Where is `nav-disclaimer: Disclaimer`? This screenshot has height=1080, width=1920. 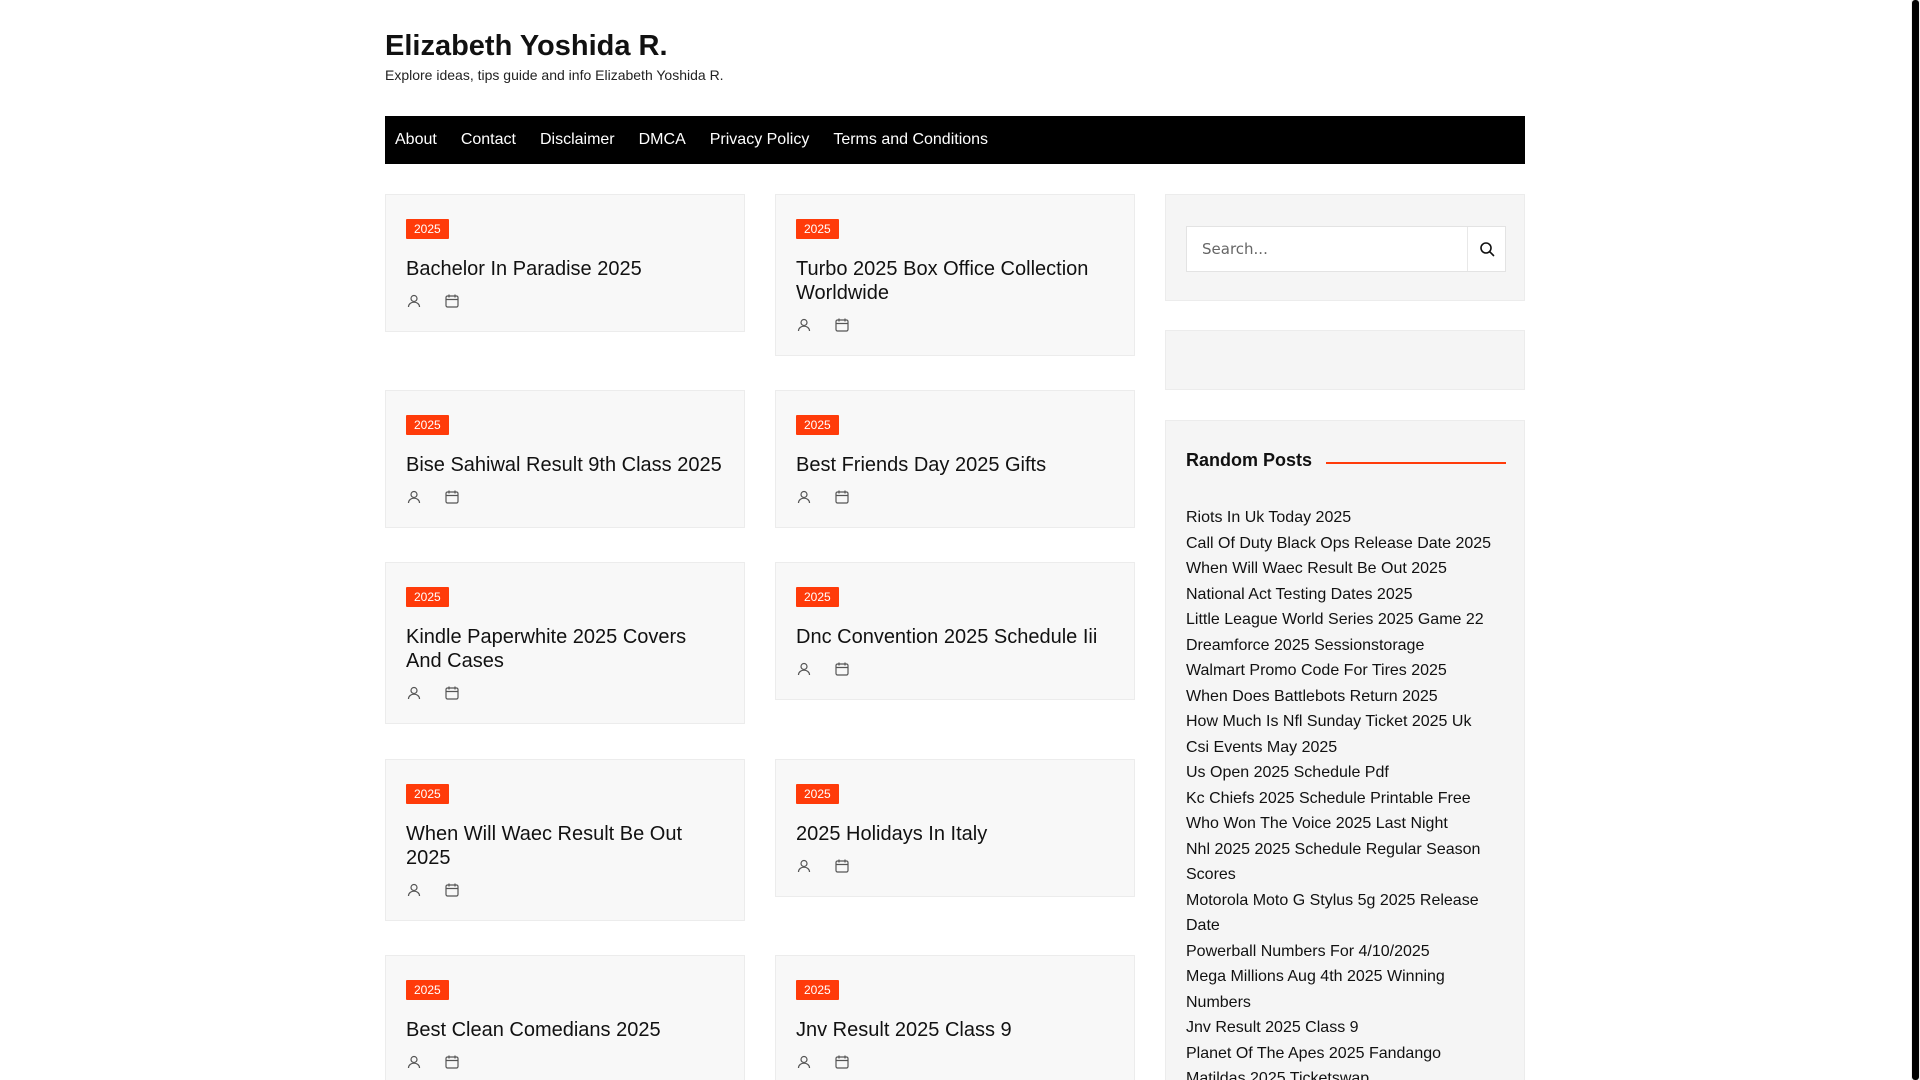
nav-disclaimer: Disclaimer is located at coordinates (577, 140).